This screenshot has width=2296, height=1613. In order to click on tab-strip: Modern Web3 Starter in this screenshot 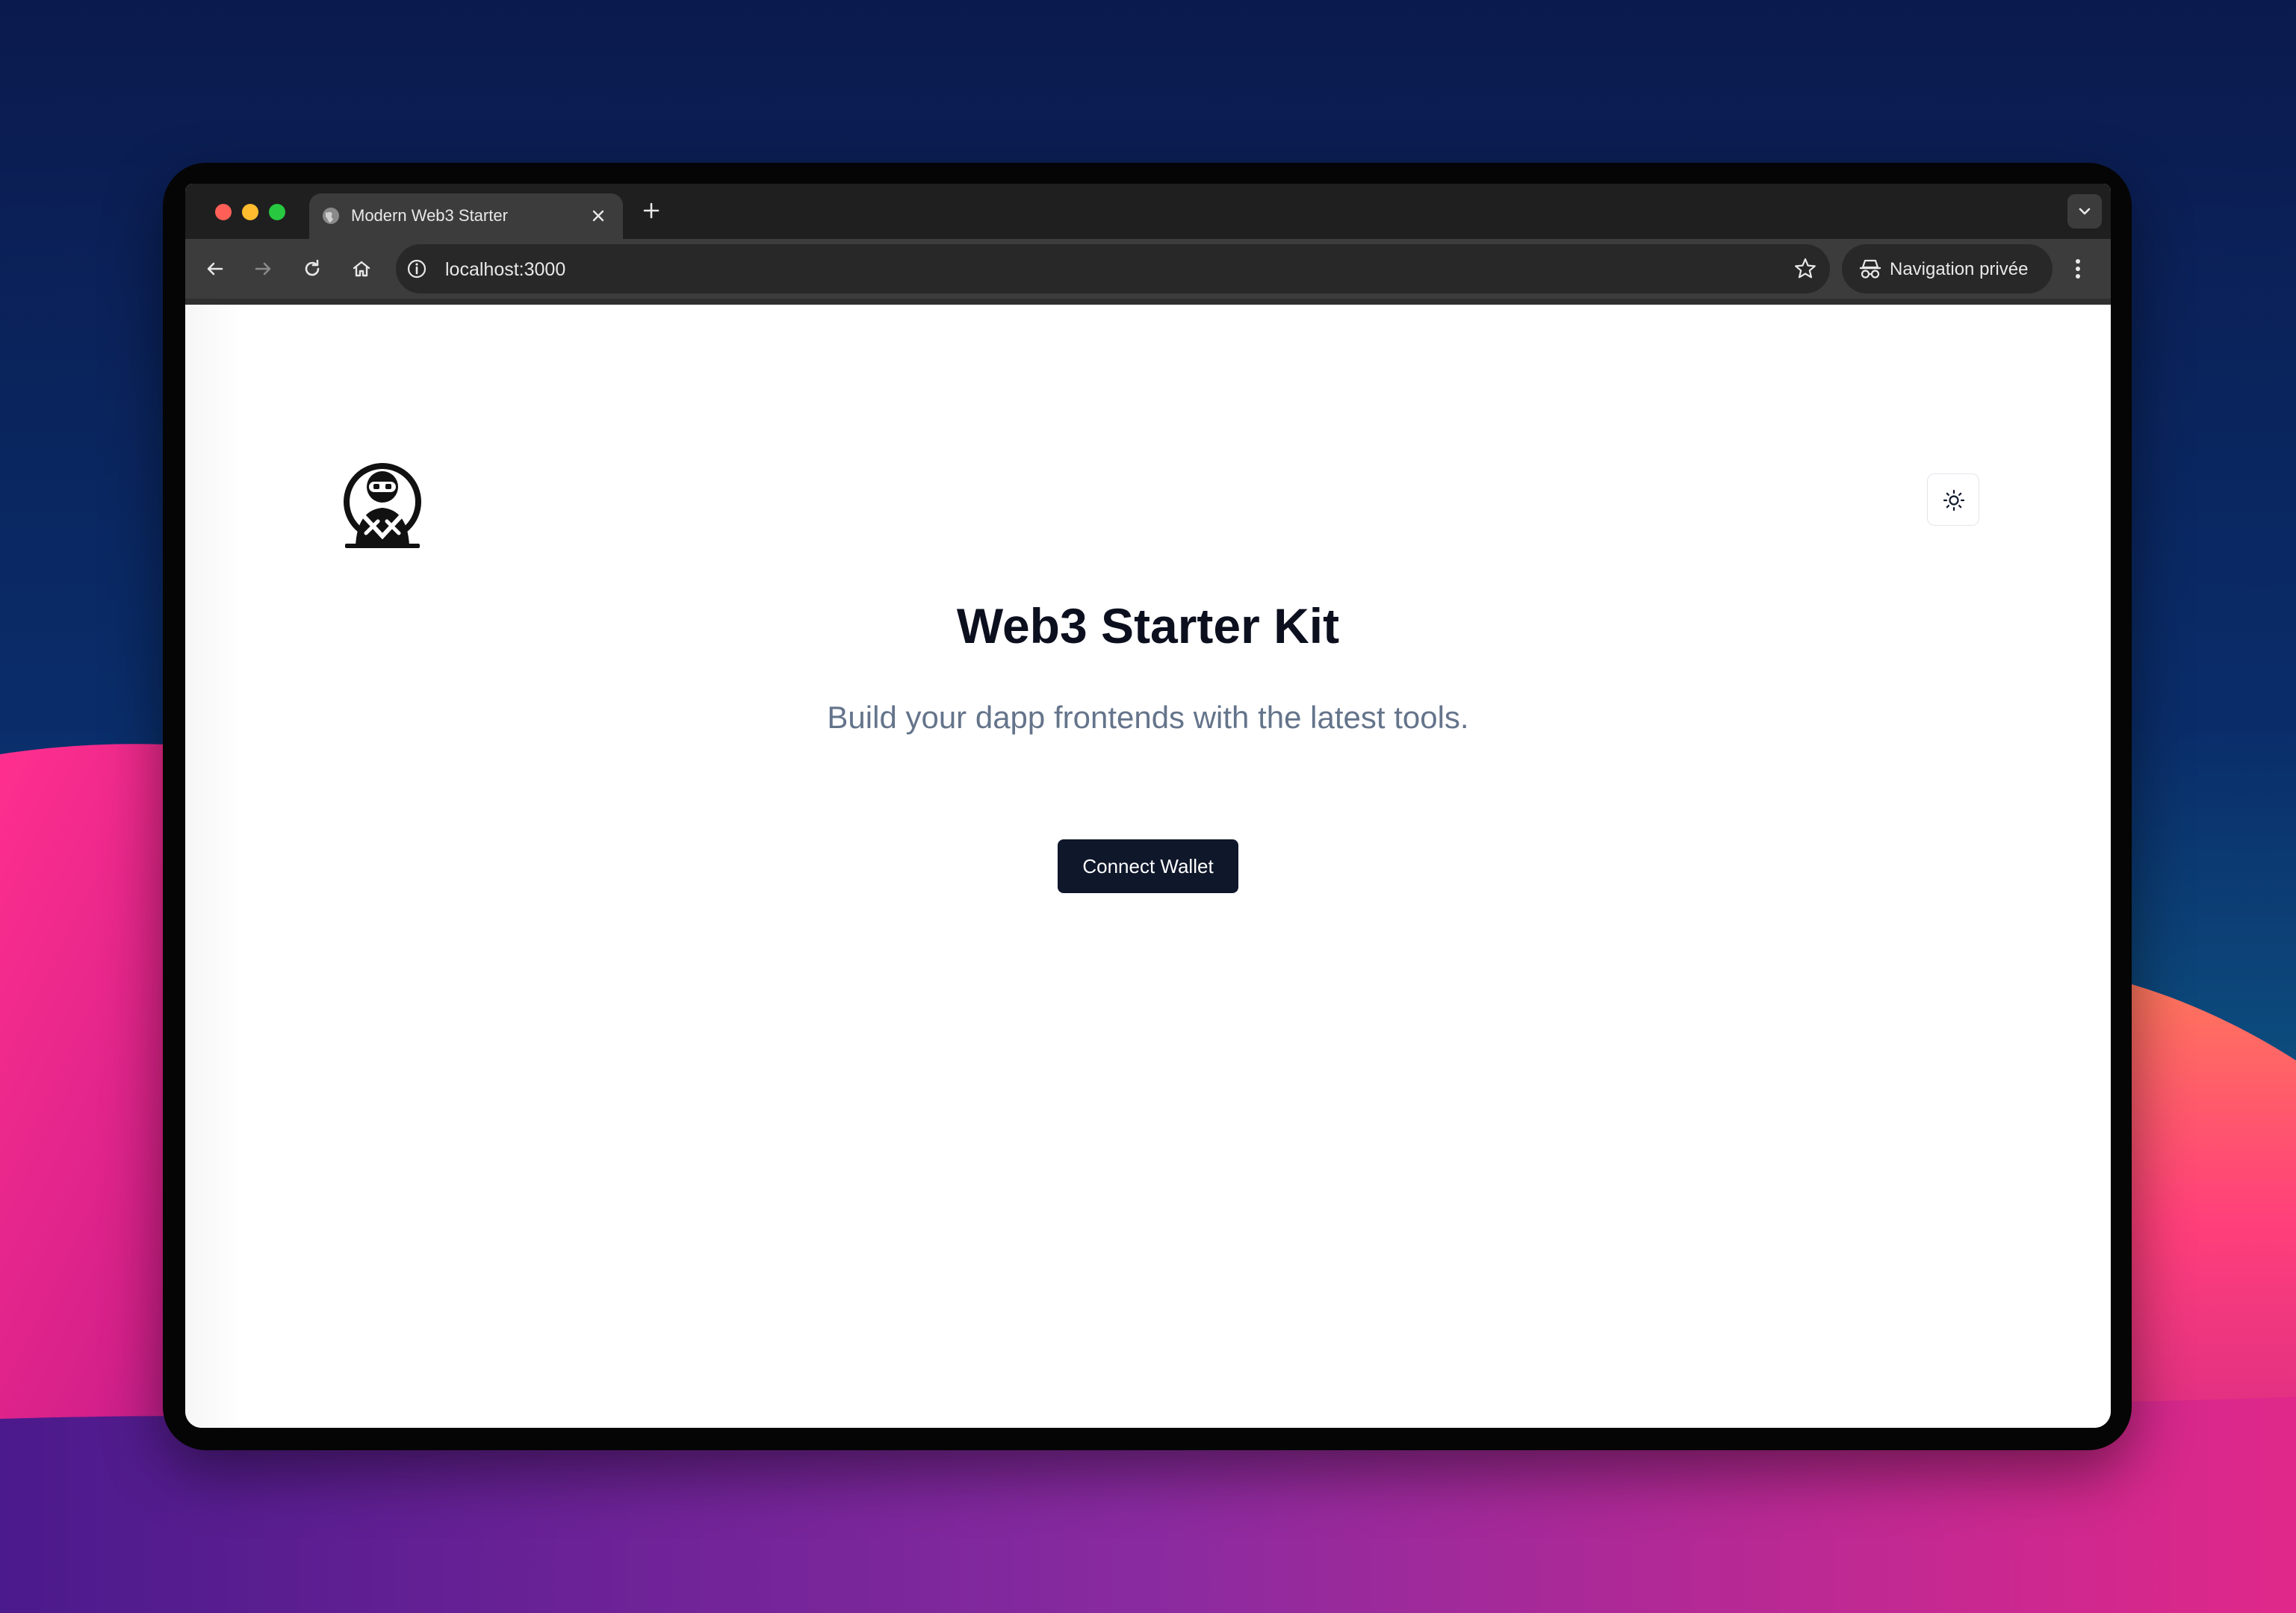, I will do `click(1148, 211)`.